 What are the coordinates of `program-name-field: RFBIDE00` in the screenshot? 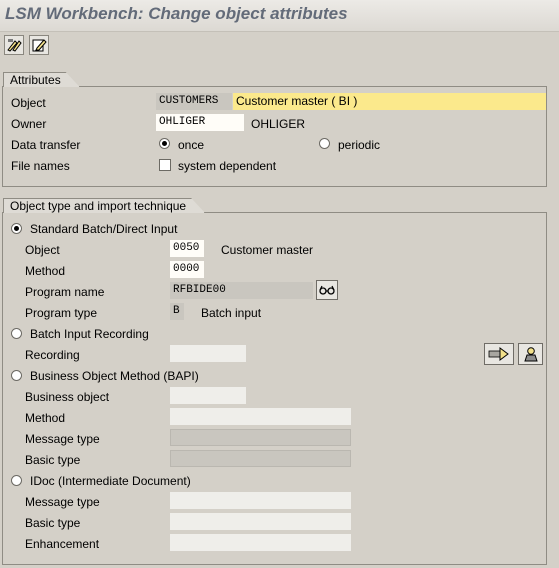 It's located at (241, 290).